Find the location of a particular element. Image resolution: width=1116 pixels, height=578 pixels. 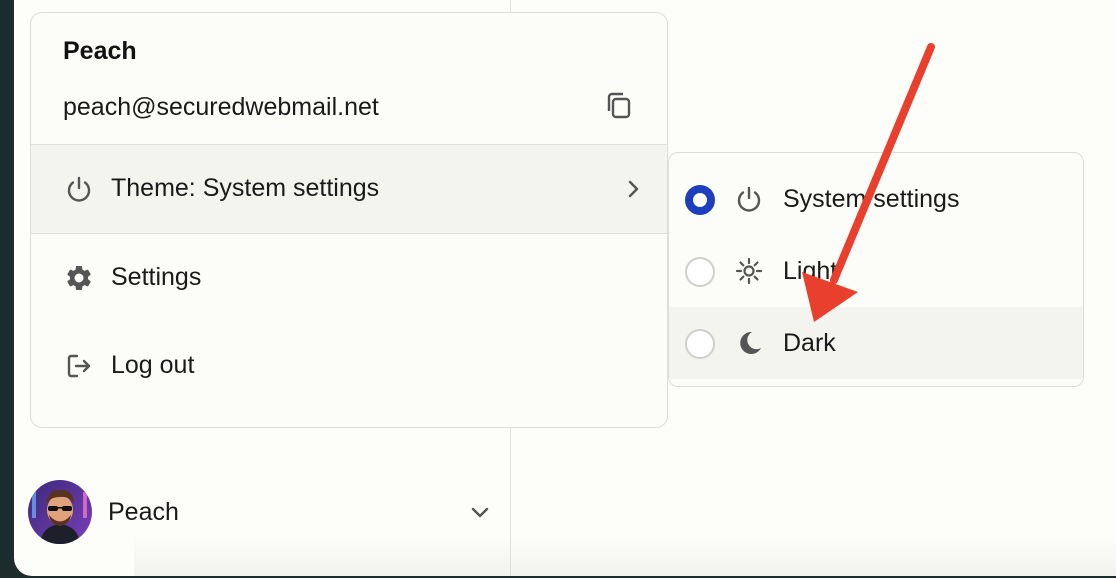

copy-email-button is located at coordinates (619, 107).